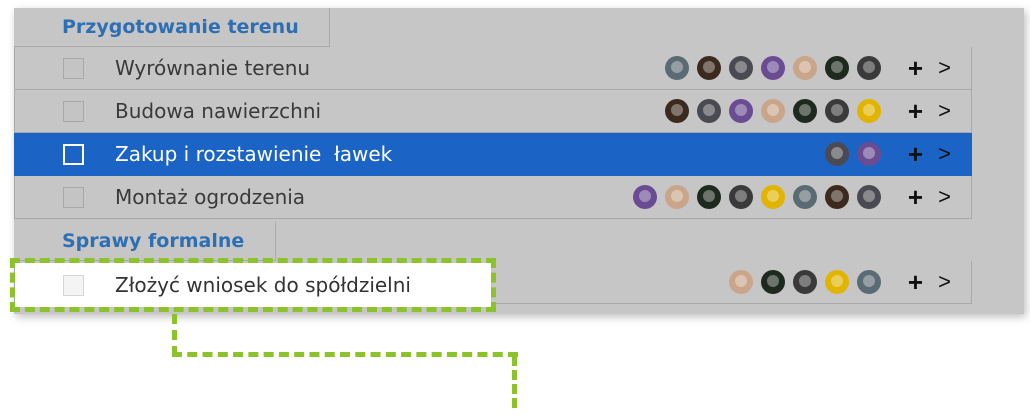 This screenshot has width=1030, height=420. I want to click on section-title: Sprawy formalne, so click(153, 241).